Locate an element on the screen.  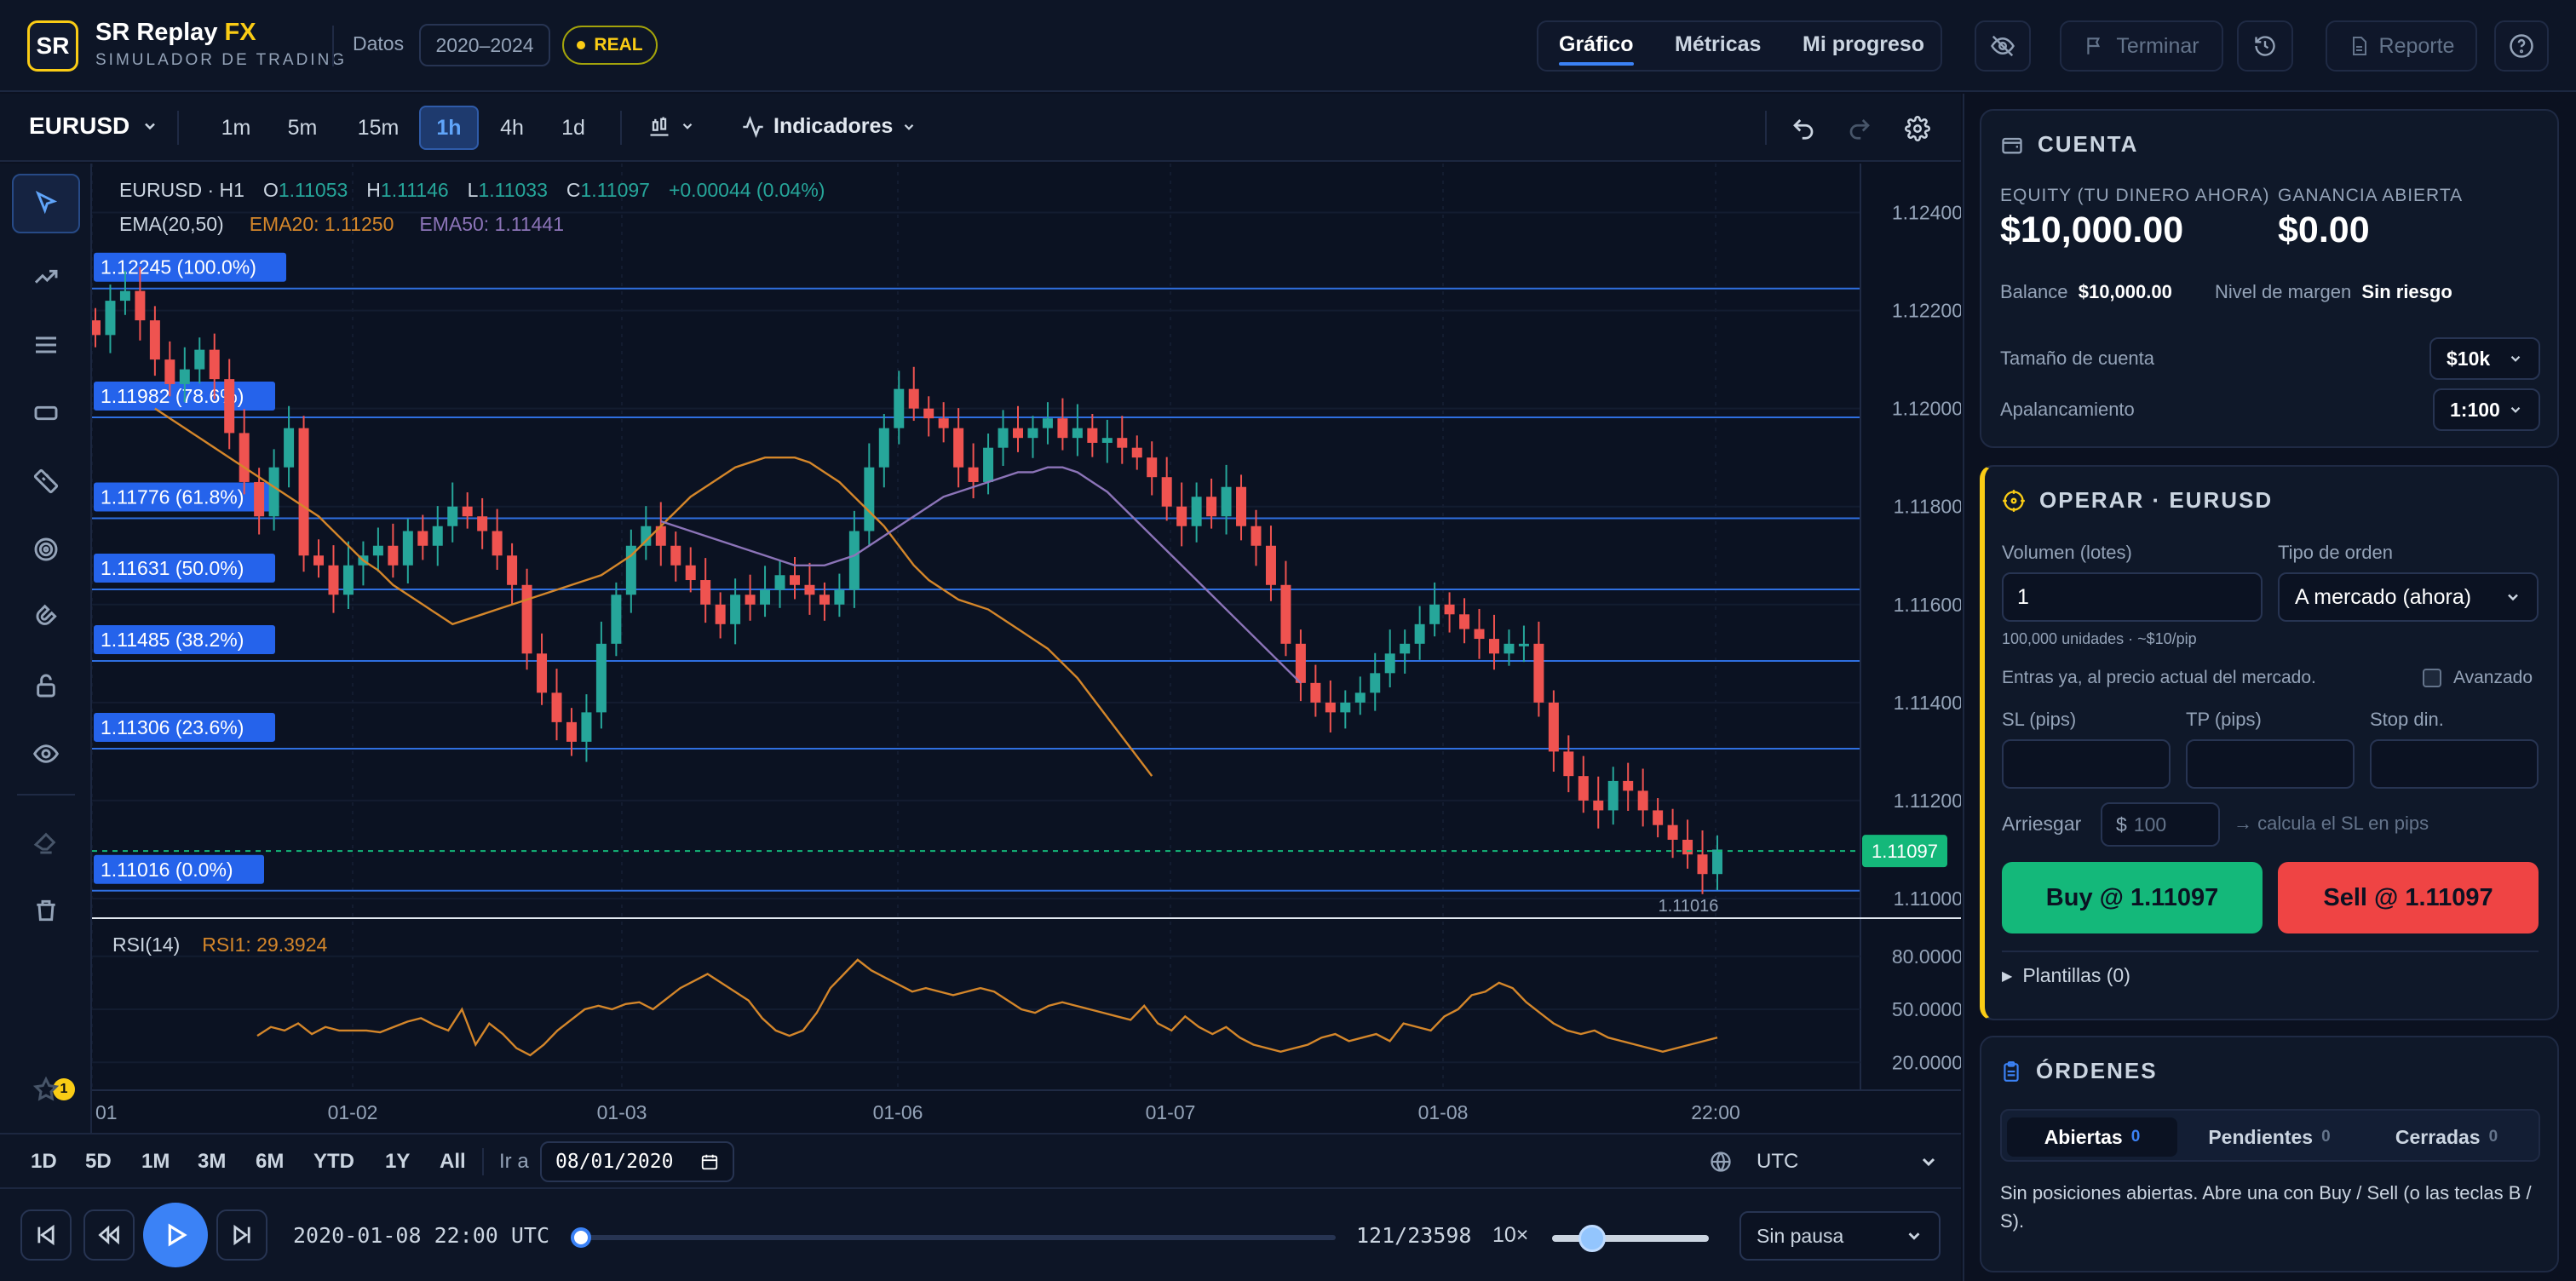
pause-mode-select: Sin pausa is located at coordinates (1840, 1236).